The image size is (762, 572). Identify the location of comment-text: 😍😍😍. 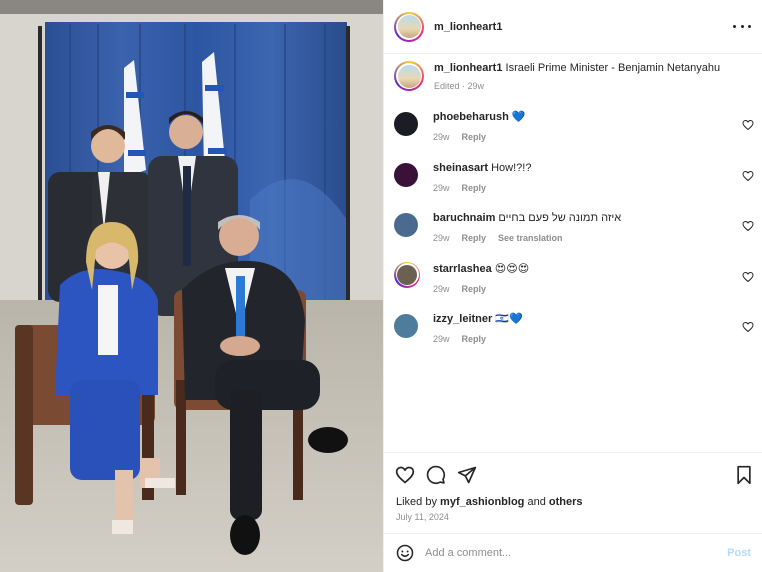
(512, 268).